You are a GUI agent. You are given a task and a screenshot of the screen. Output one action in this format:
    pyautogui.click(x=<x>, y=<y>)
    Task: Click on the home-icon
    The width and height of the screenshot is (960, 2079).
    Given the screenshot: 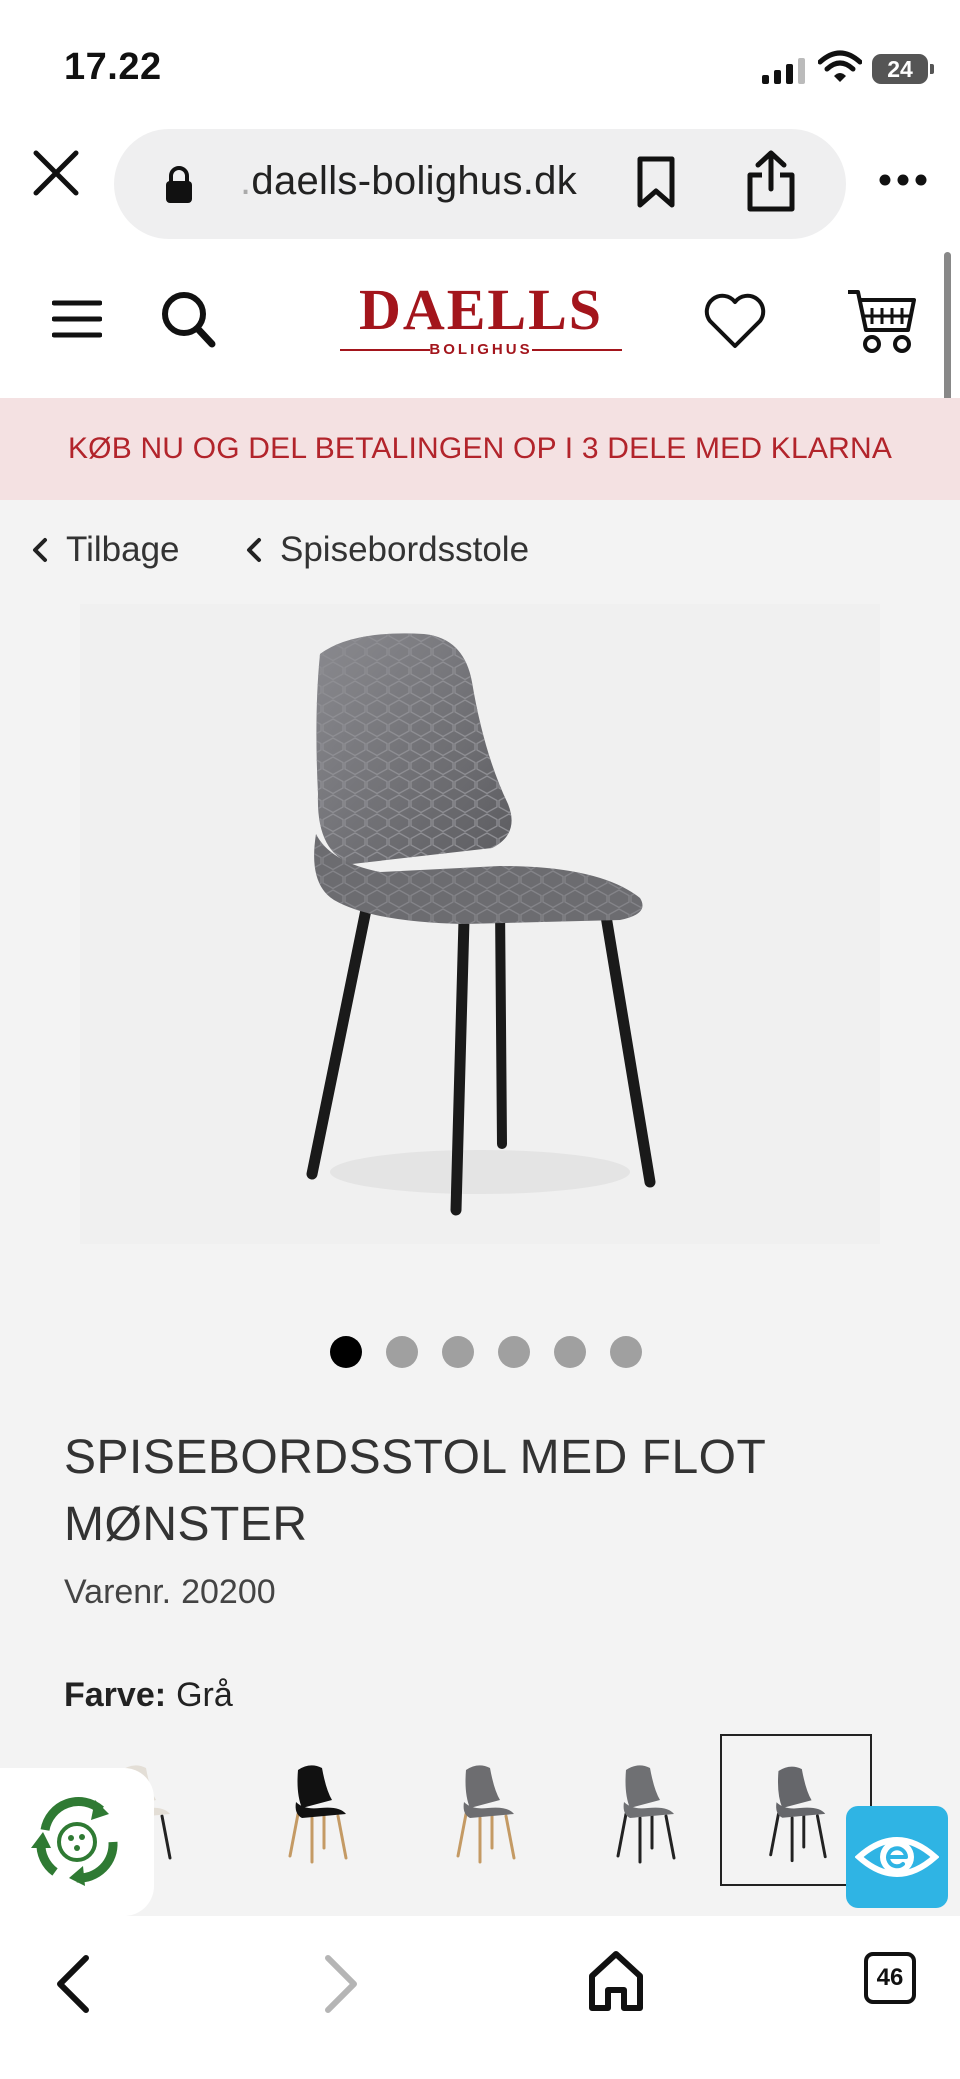 What is the action you would take?
    pyautogui.click(x=616, y=1981)
    